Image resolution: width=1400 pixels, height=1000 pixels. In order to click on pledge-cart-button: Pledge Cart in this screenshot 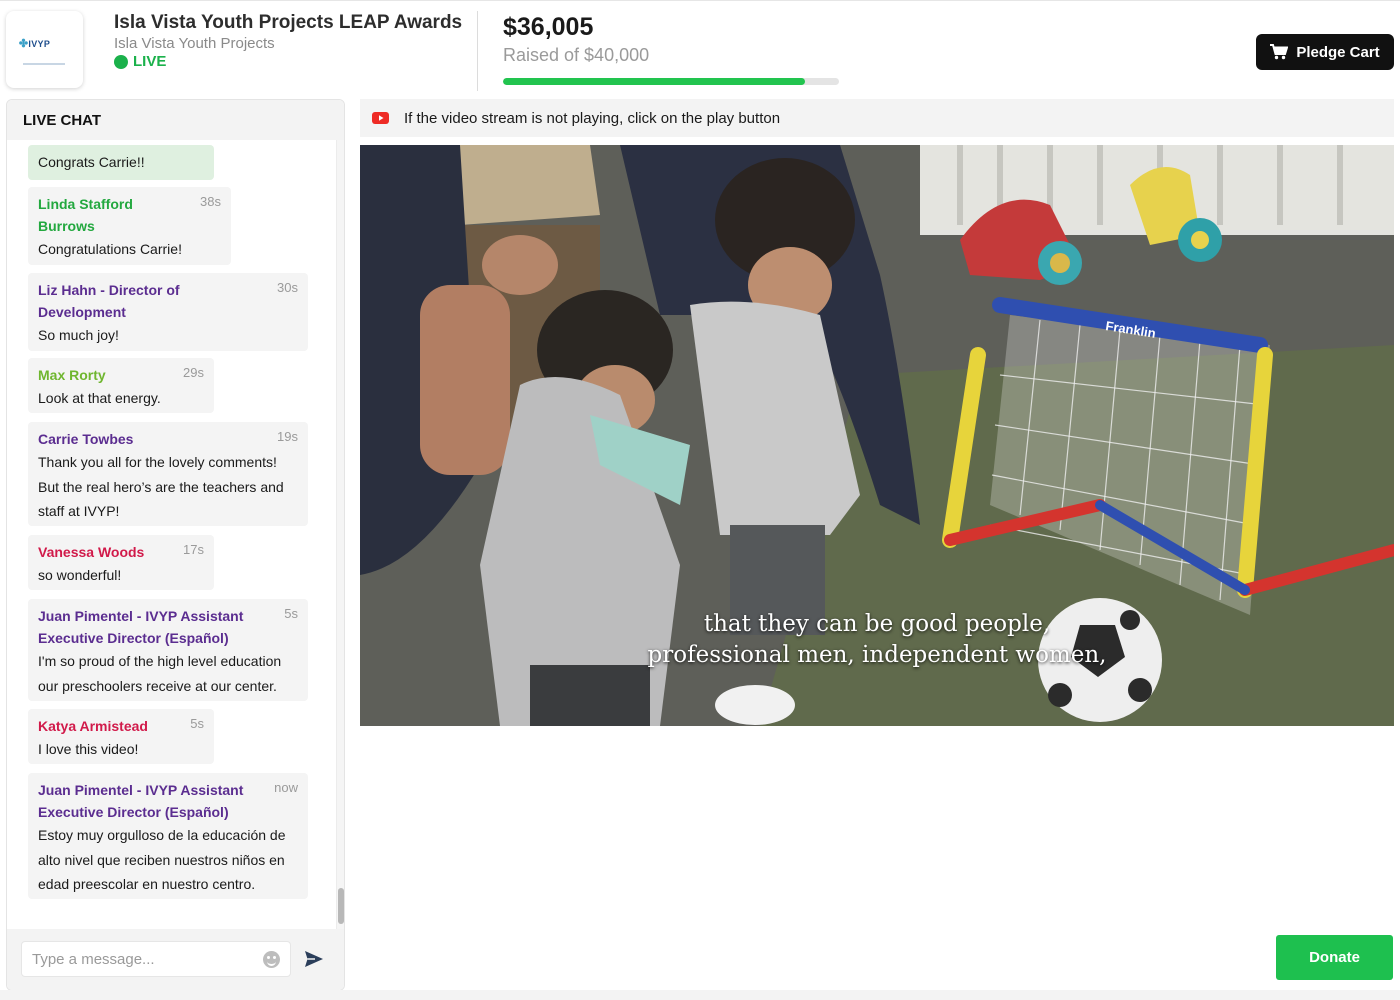, I will do `click(1325, 52)`.